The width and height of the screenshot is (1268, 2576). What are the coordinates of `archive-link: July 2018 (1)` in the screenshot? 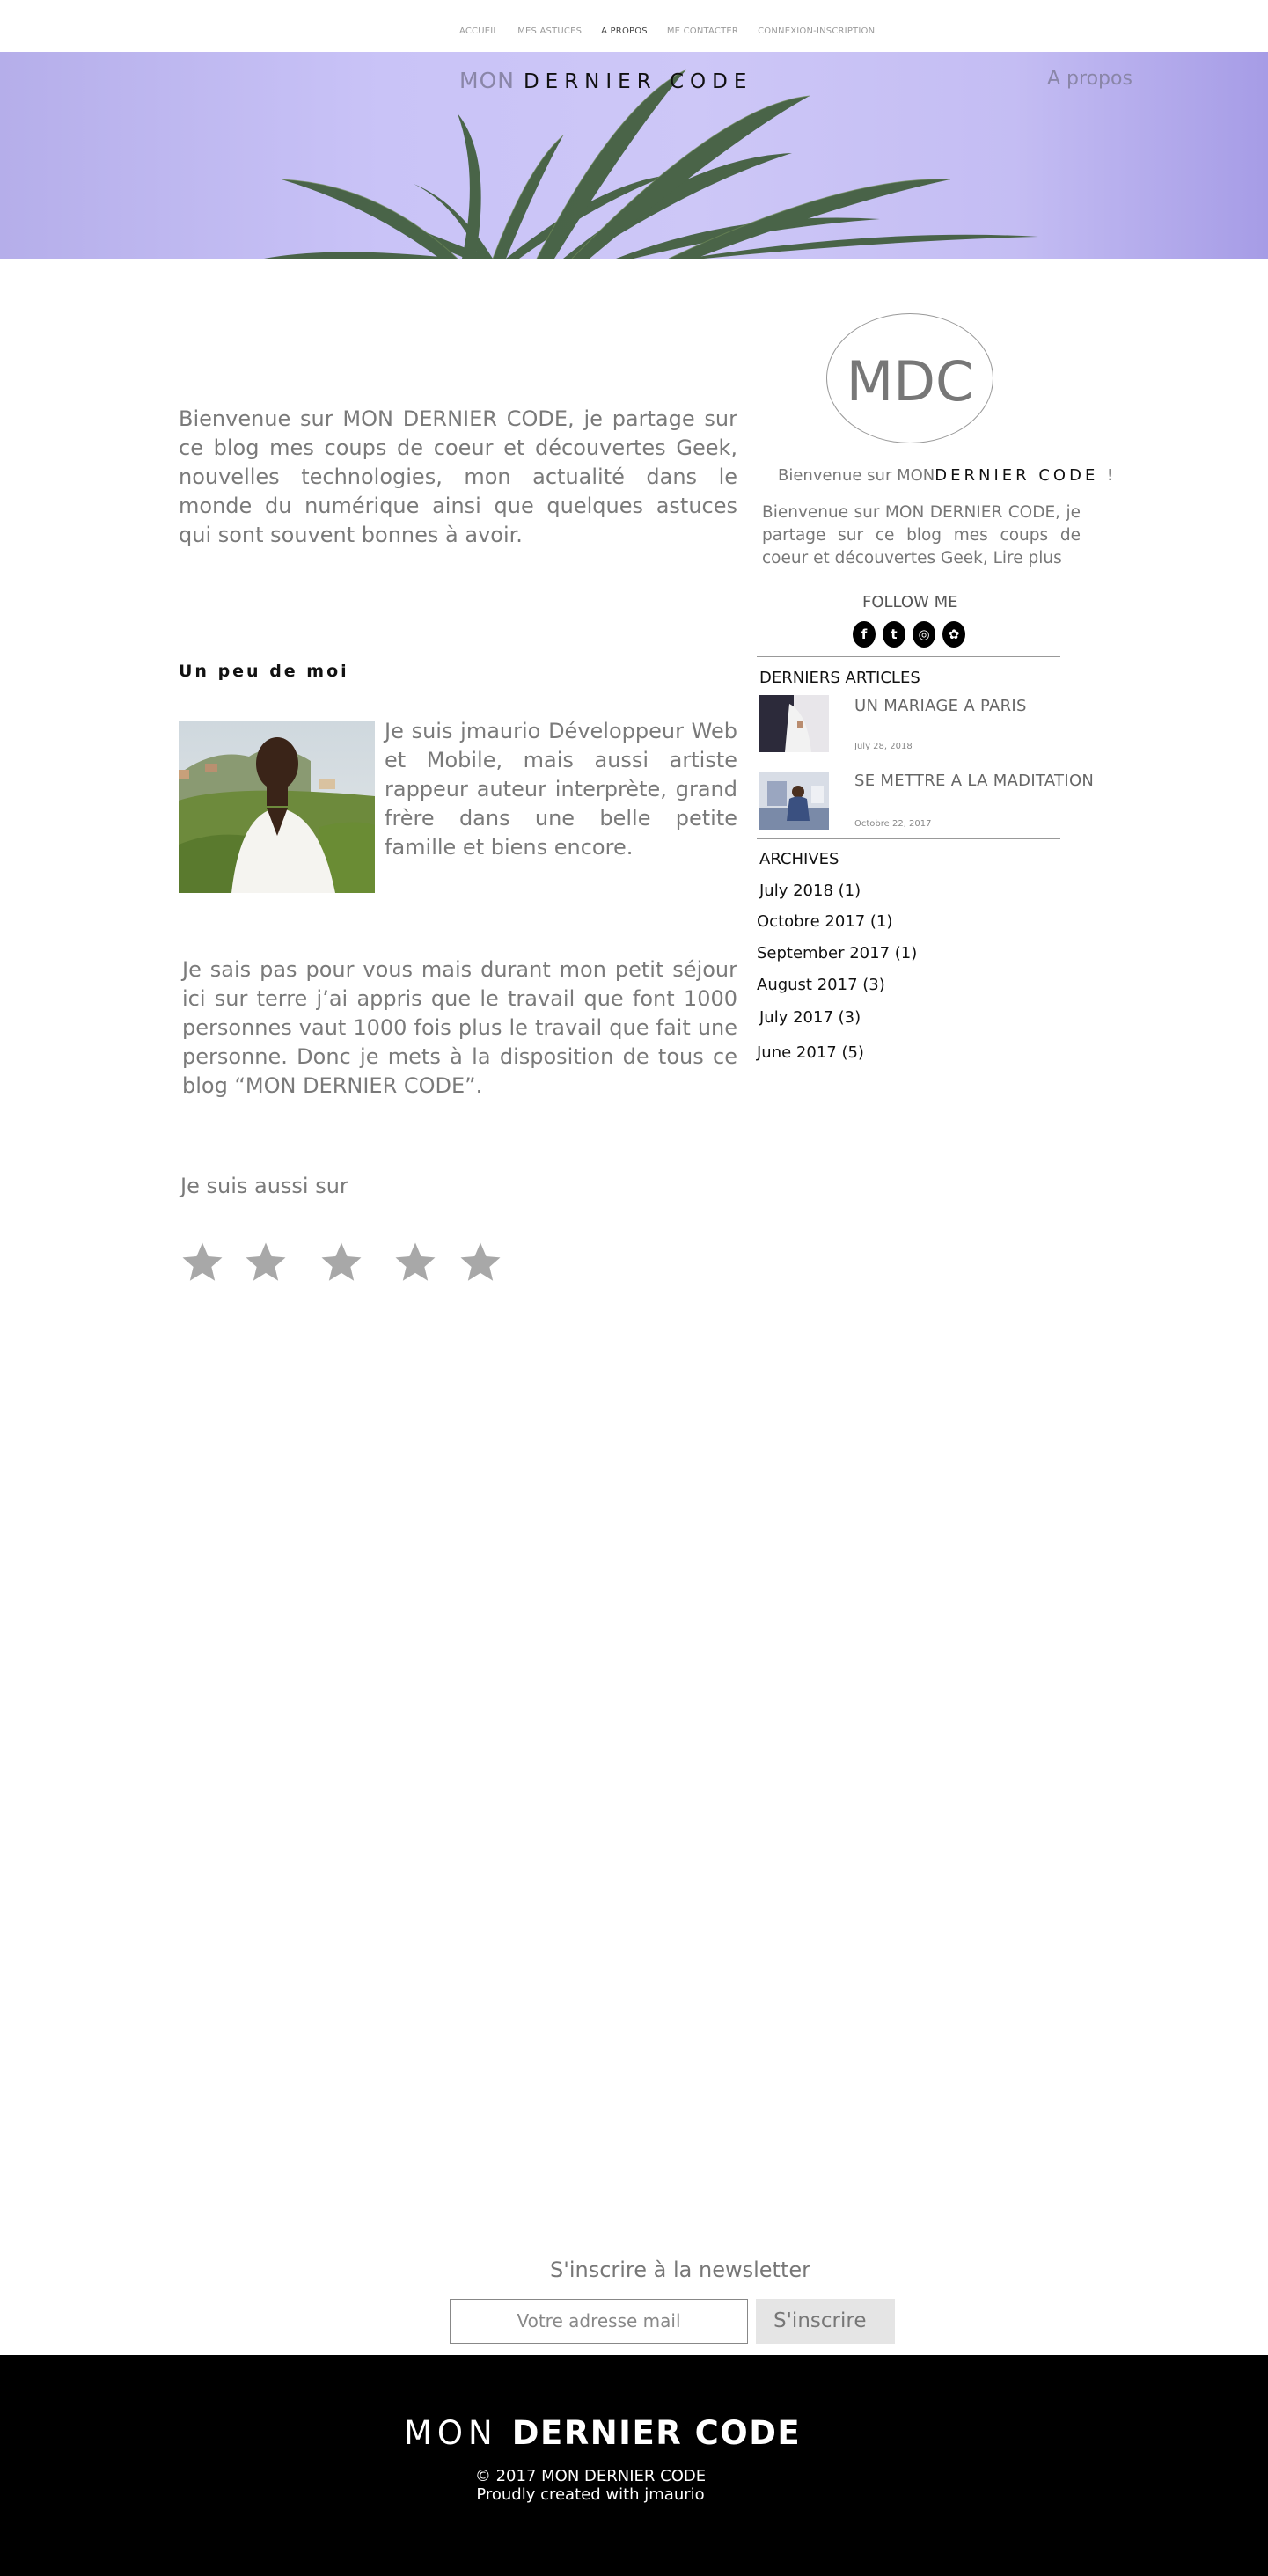 It's located at (810, 891).